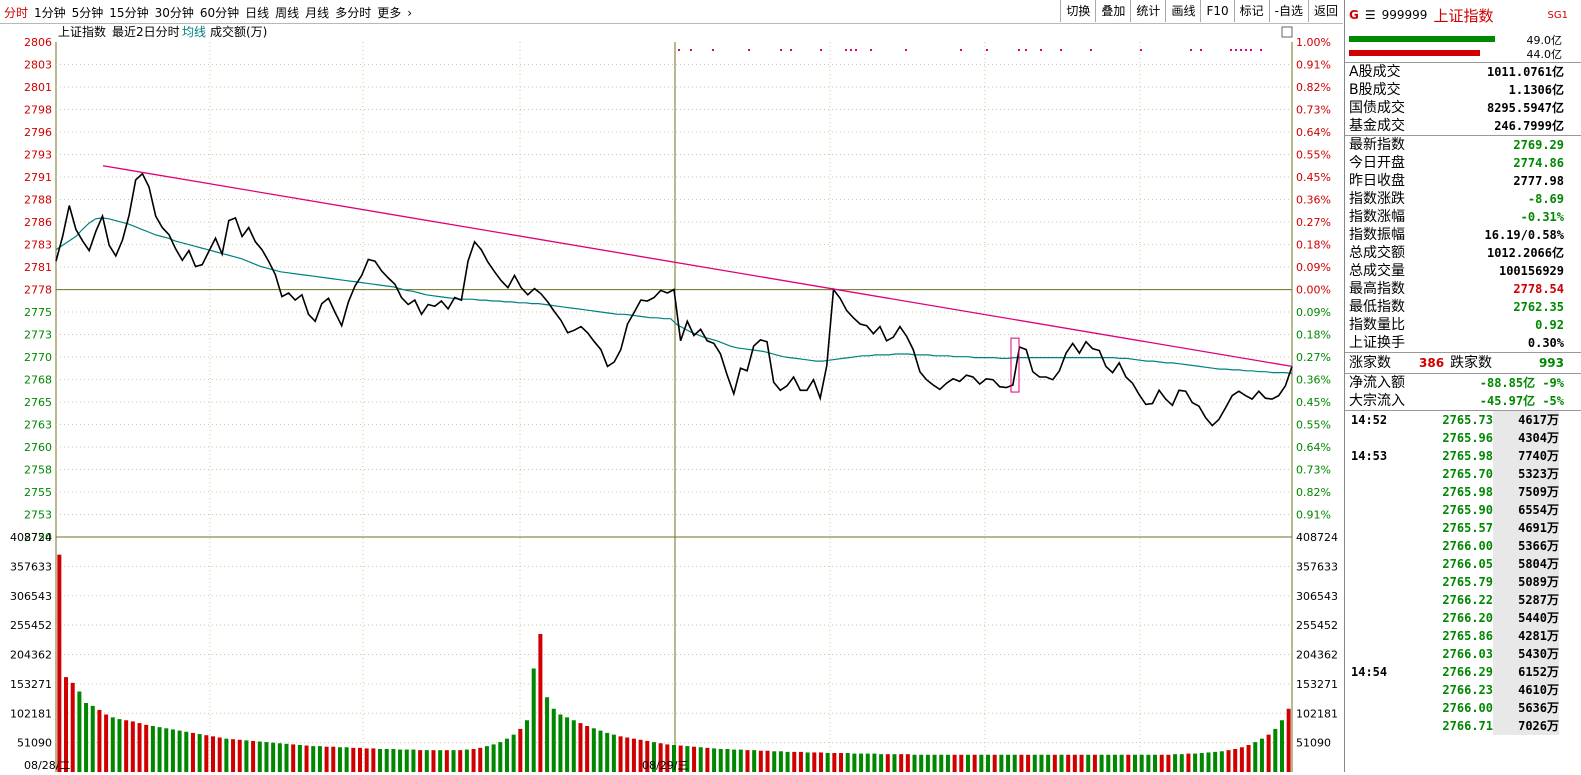 This screenshot has height=775, width=1581. Describe the element at coordinates (1377, 383) in the screenshot. I see `flow-row-label: 净流入额` at that location.